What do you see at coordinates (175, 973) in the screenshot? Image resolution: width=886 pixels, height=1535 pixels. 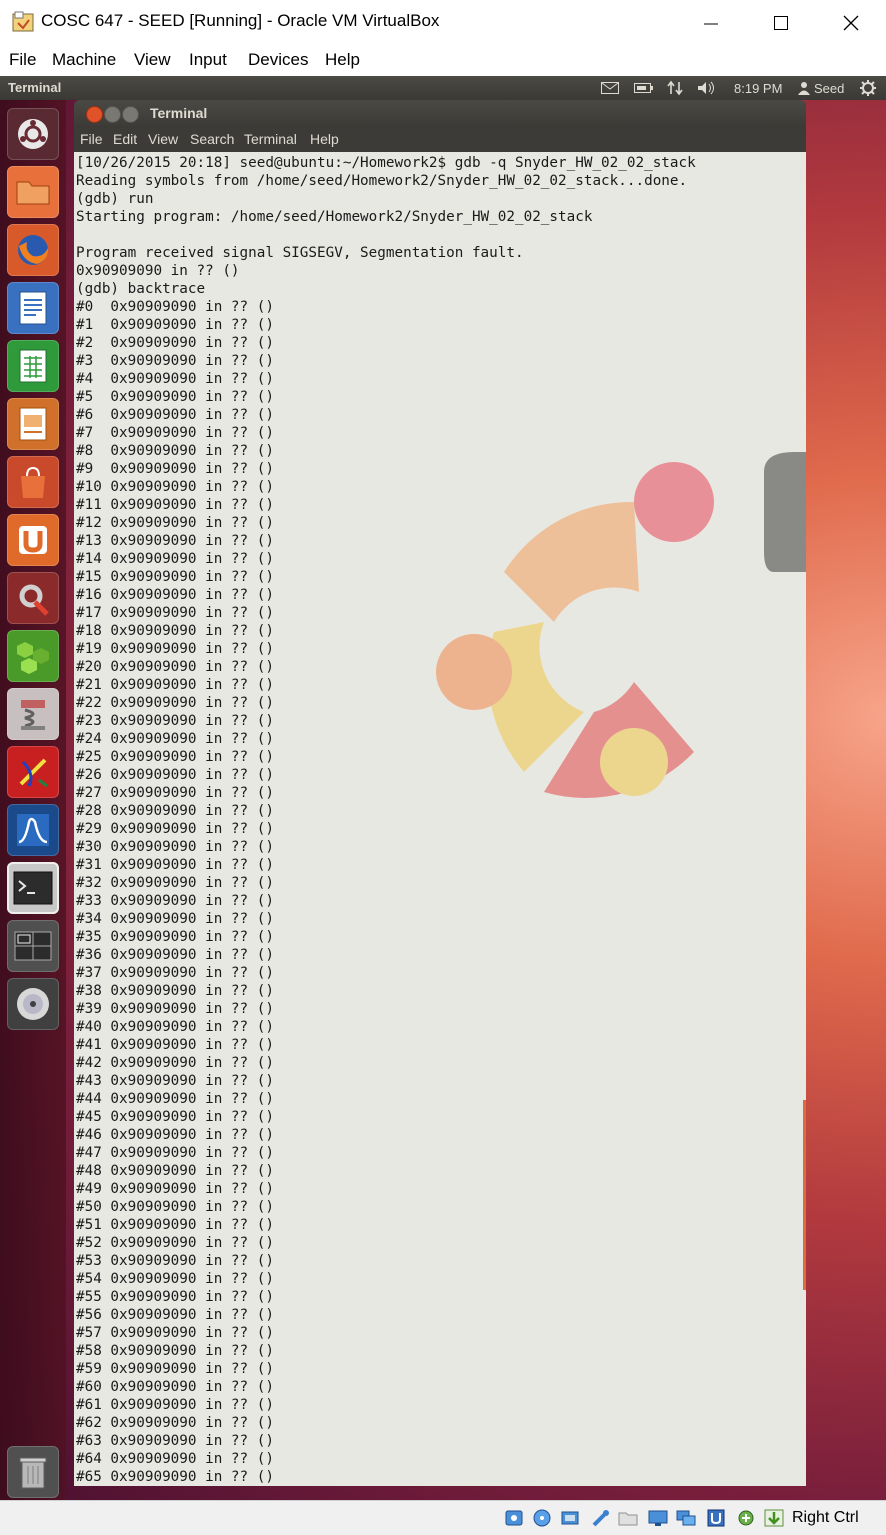 I see `terminal-line: #37 0x90909090 in ?? ()` at bounding box center [175, 973].